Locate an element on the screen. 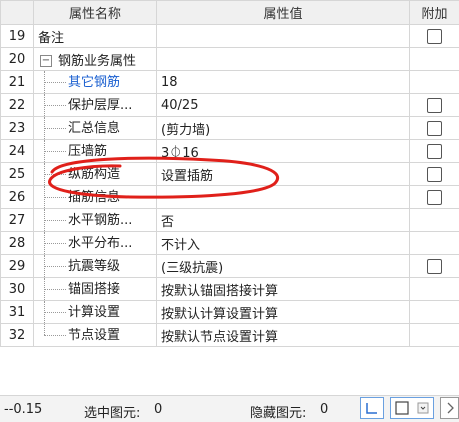 This screenshot has width=459, height=422. table-row: 23 汇总信息 (剪力墙) is located at coordinates (230, 128).